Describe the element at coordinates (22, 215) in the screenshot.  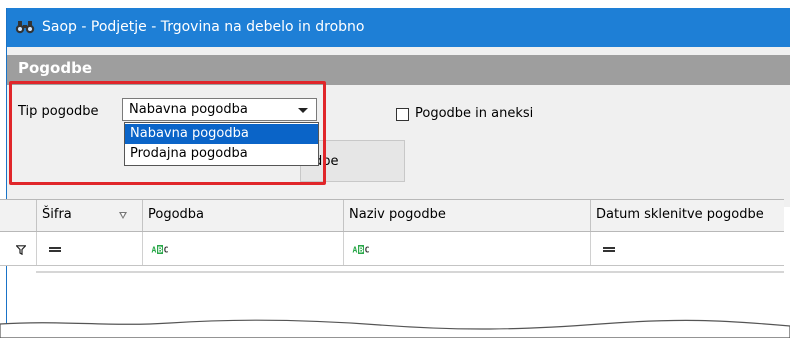
I see `row-indicator-header` at that location.